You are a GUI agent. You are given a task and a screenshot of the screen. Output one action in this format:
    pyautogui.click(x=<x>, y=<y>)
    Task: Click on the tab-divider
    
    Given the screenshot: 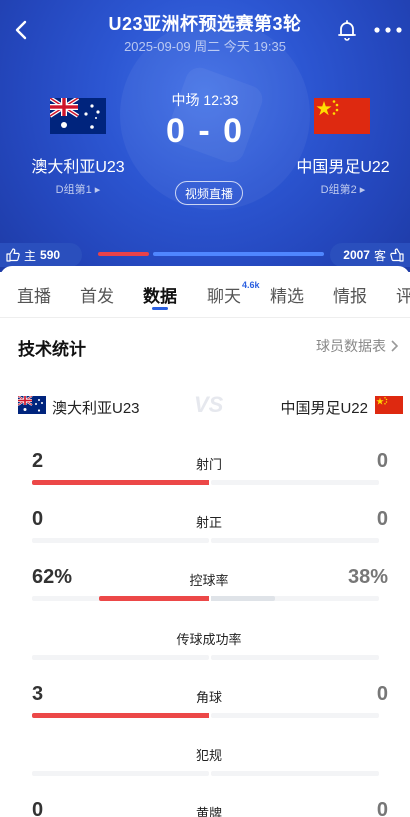 What is the action you would take?
    pyautogui.click(x=205, y=317)
    